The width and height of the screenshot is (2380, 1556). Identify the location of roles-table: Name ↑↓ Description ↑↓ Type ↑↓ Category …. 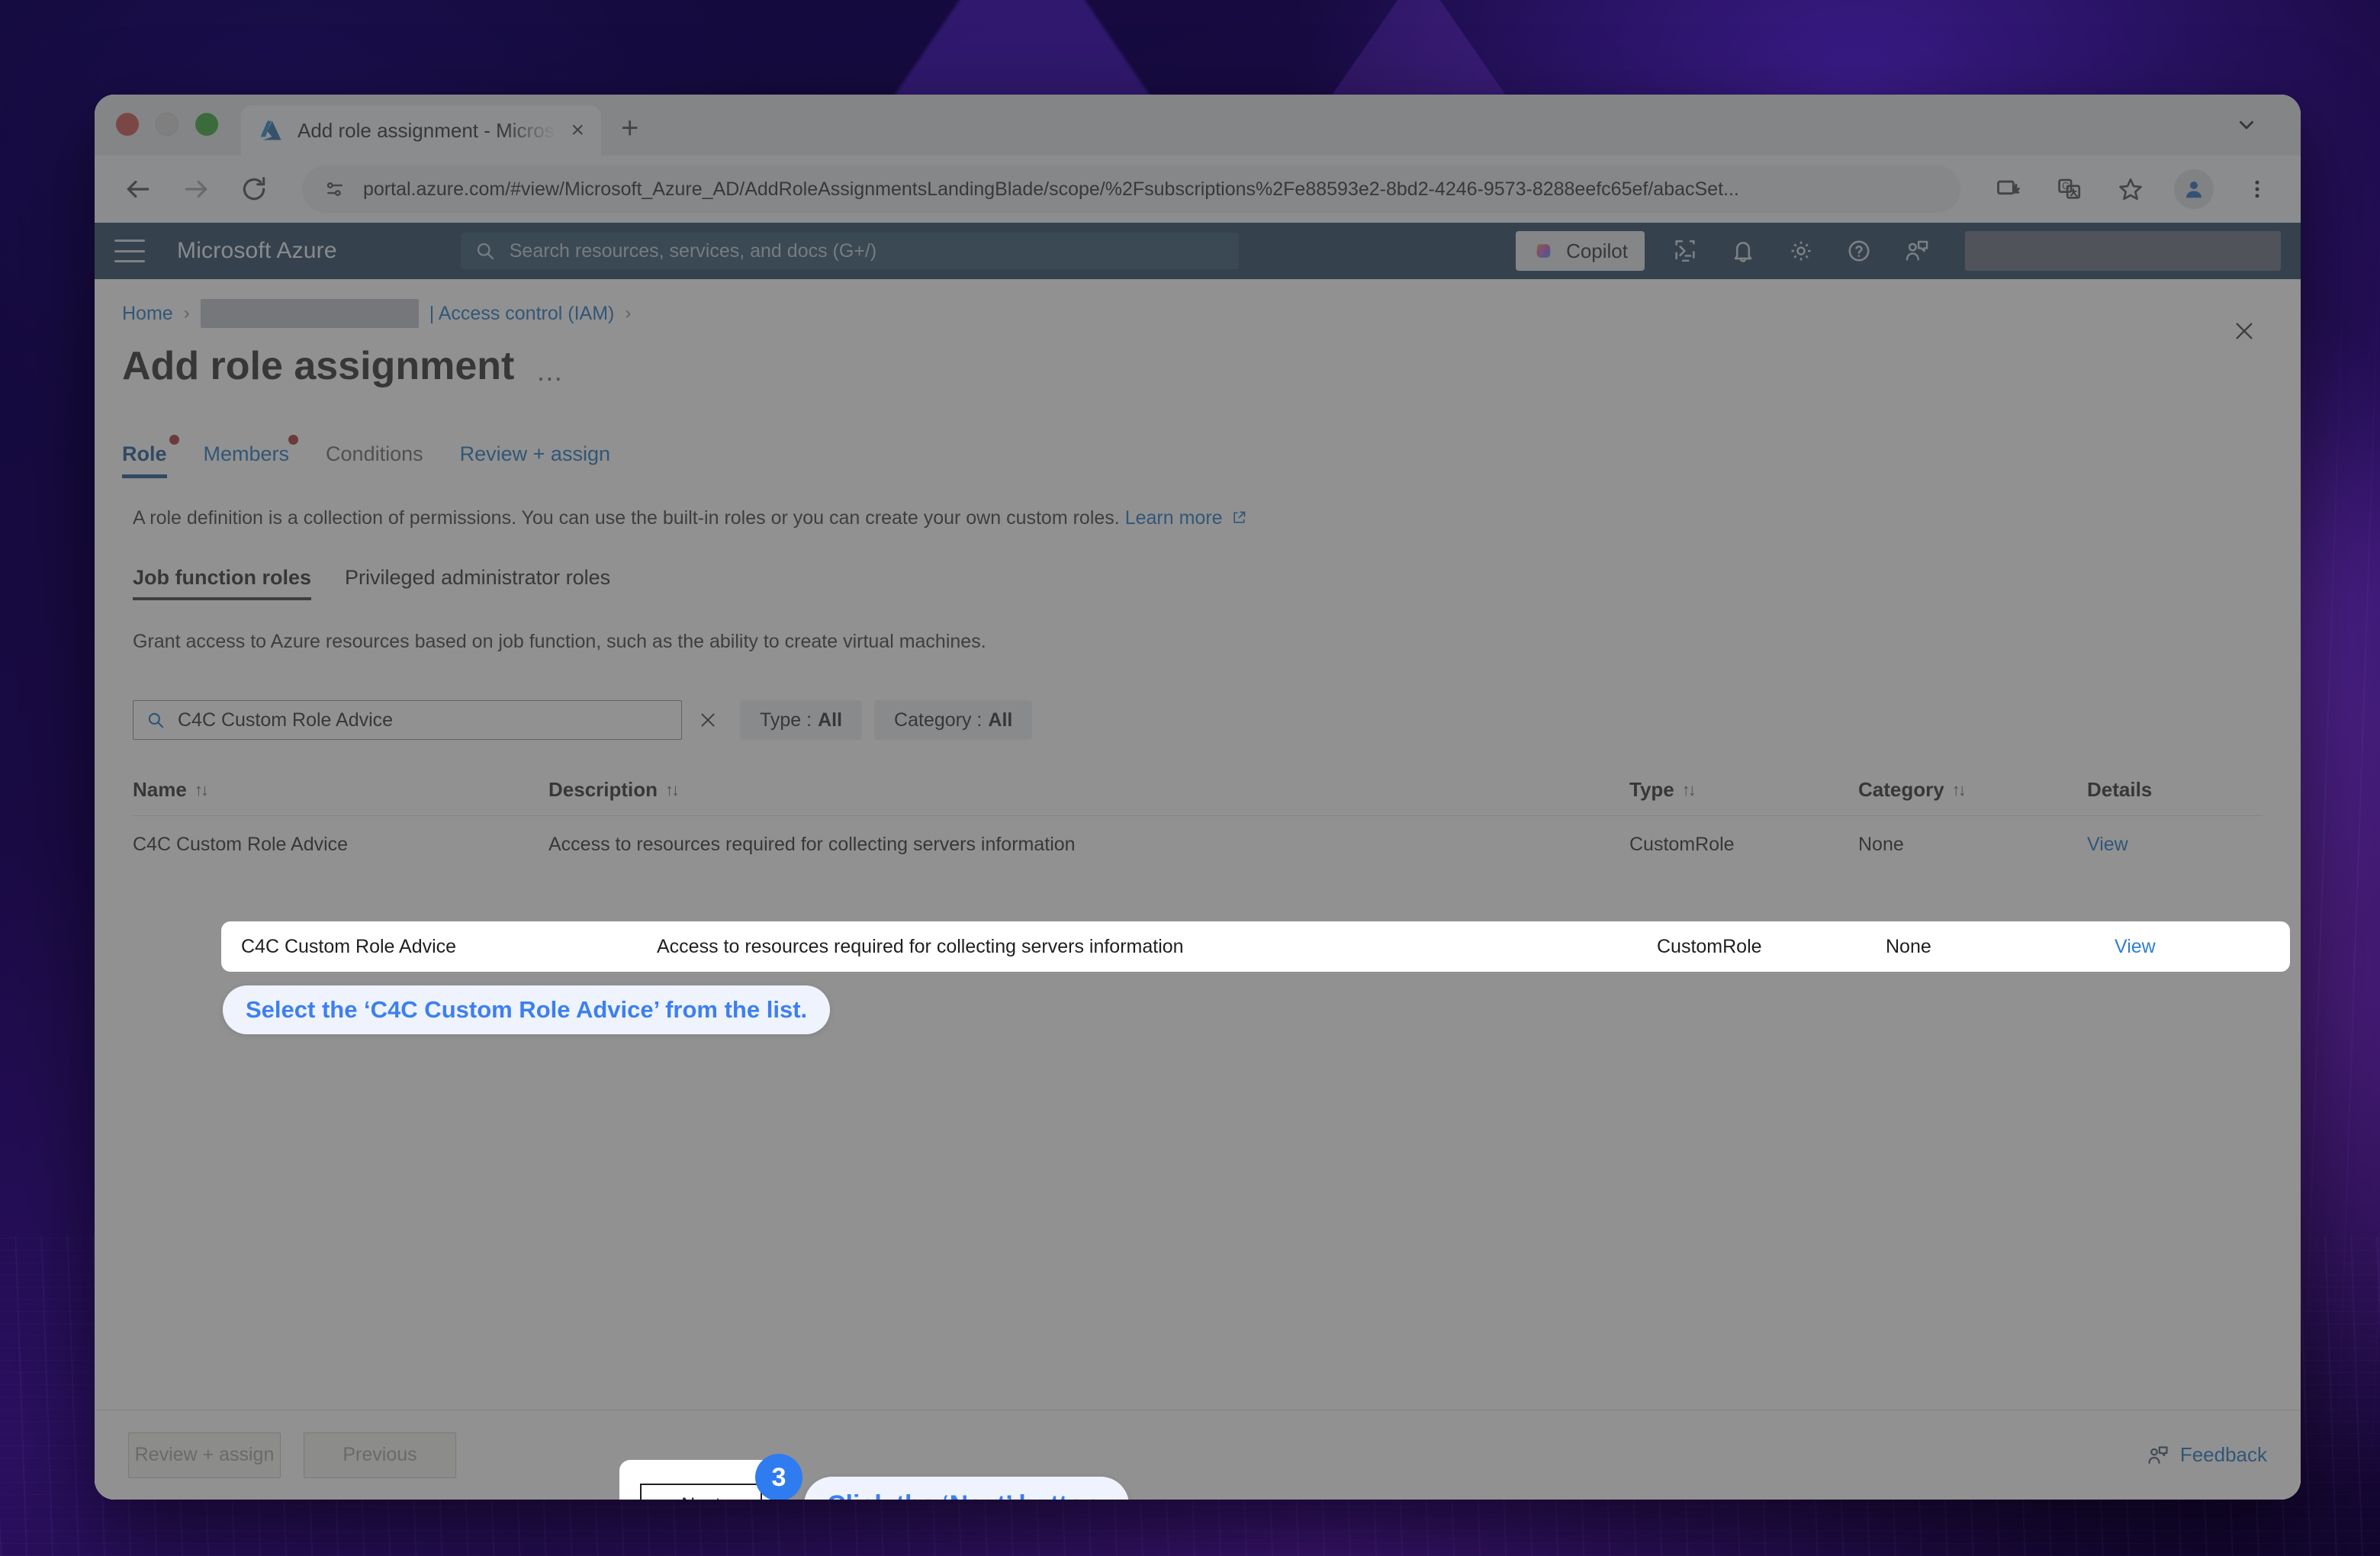
(1198, 825).